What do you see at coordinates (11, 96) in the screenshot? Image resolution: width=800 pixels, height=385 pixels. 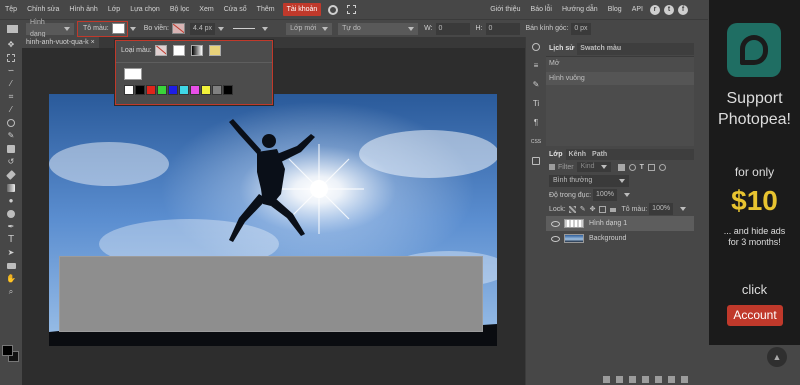 I see `crop-tool-icon: ⌗` at bounding box center [11, 96].